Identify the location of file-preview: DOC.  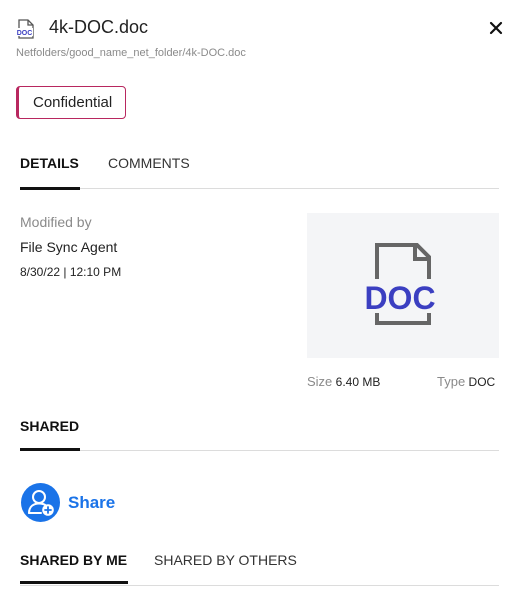
(403, 285).